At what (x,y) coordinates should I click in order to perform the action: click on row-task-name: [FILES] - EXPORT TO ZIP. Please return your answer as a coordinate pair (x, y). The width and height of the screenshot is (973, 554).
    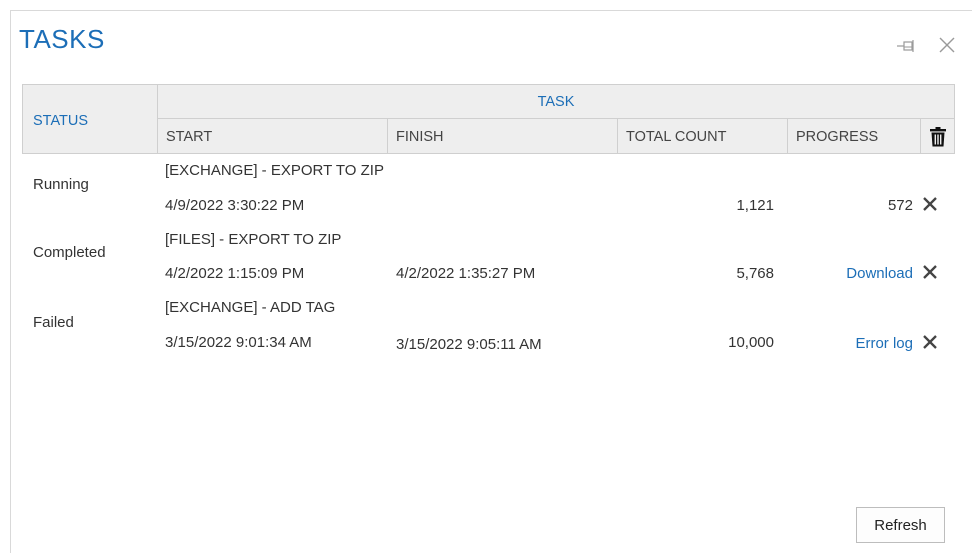
    Looking at the image, I should click on (253, 239).